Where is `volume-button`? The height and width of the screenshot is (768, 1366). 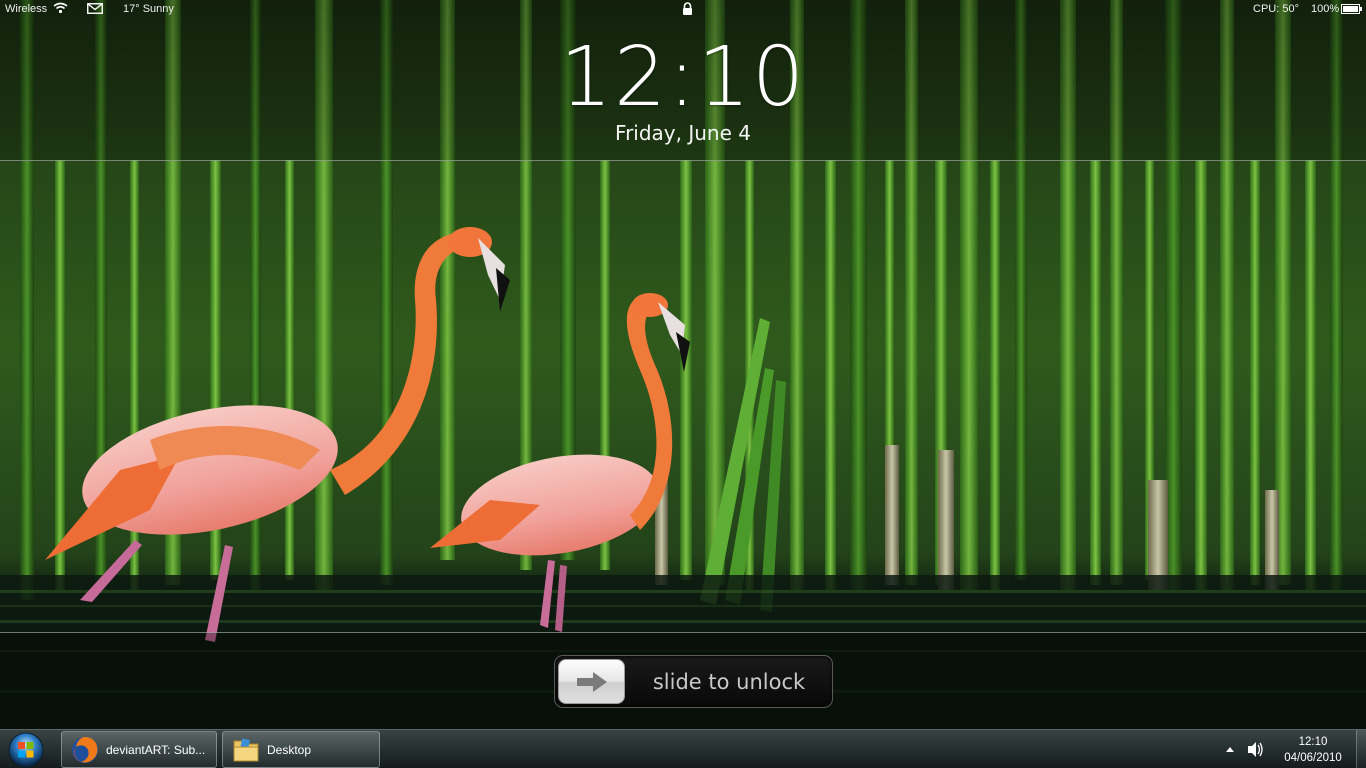
volume-button is located at coordinates (1255, 749).